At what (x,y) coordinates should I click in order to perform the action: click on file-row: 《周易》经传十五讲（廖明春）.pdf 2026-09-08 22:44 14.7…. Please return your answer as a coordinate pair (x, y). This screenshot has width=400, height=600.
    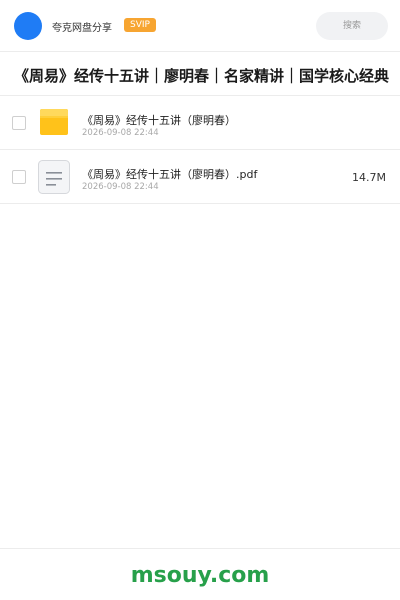
    Looking at the image, I should click on (200, 177).